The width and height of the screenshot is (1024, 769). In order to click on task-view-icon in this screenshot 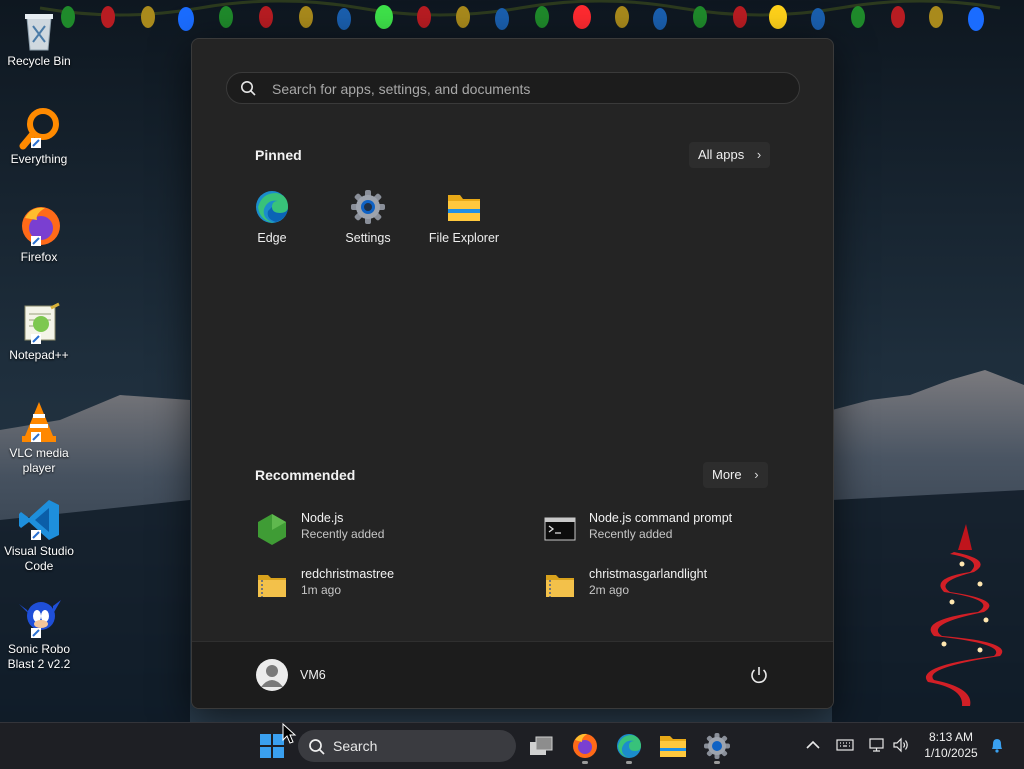, I will do `click(541, 745)`.